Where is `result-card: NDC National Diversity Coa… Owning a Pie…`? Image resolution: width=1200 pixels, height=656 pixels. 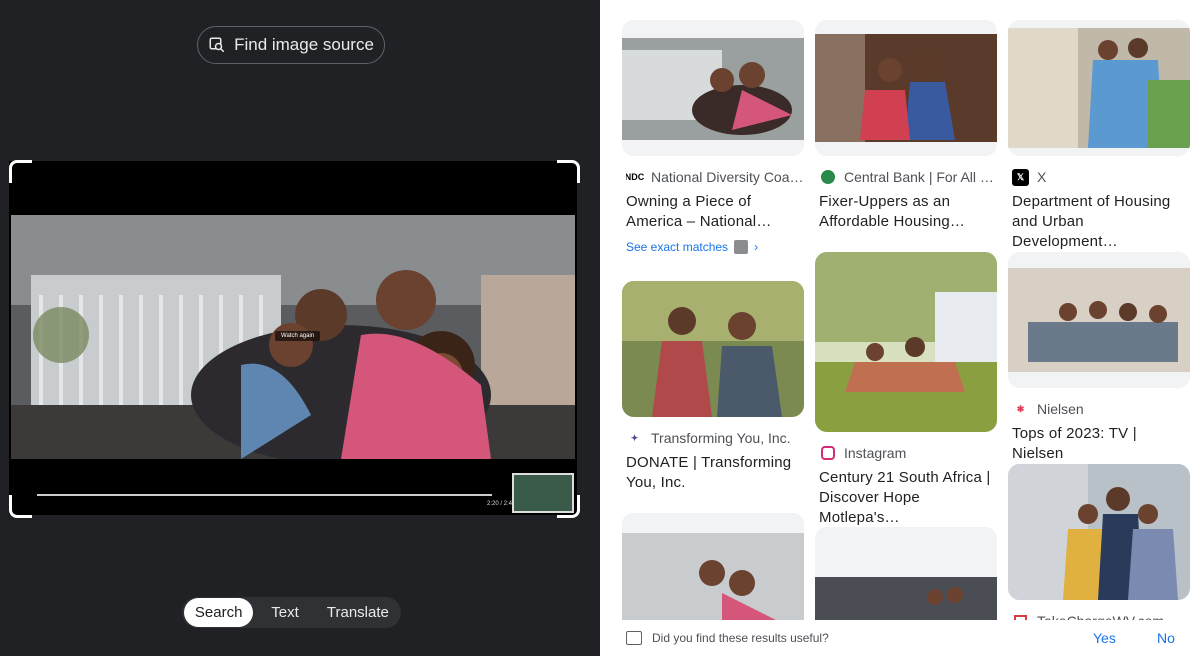
result-card: NDC National Diversity Coa… Owning a Pie… is located at coordinates (713, 137).